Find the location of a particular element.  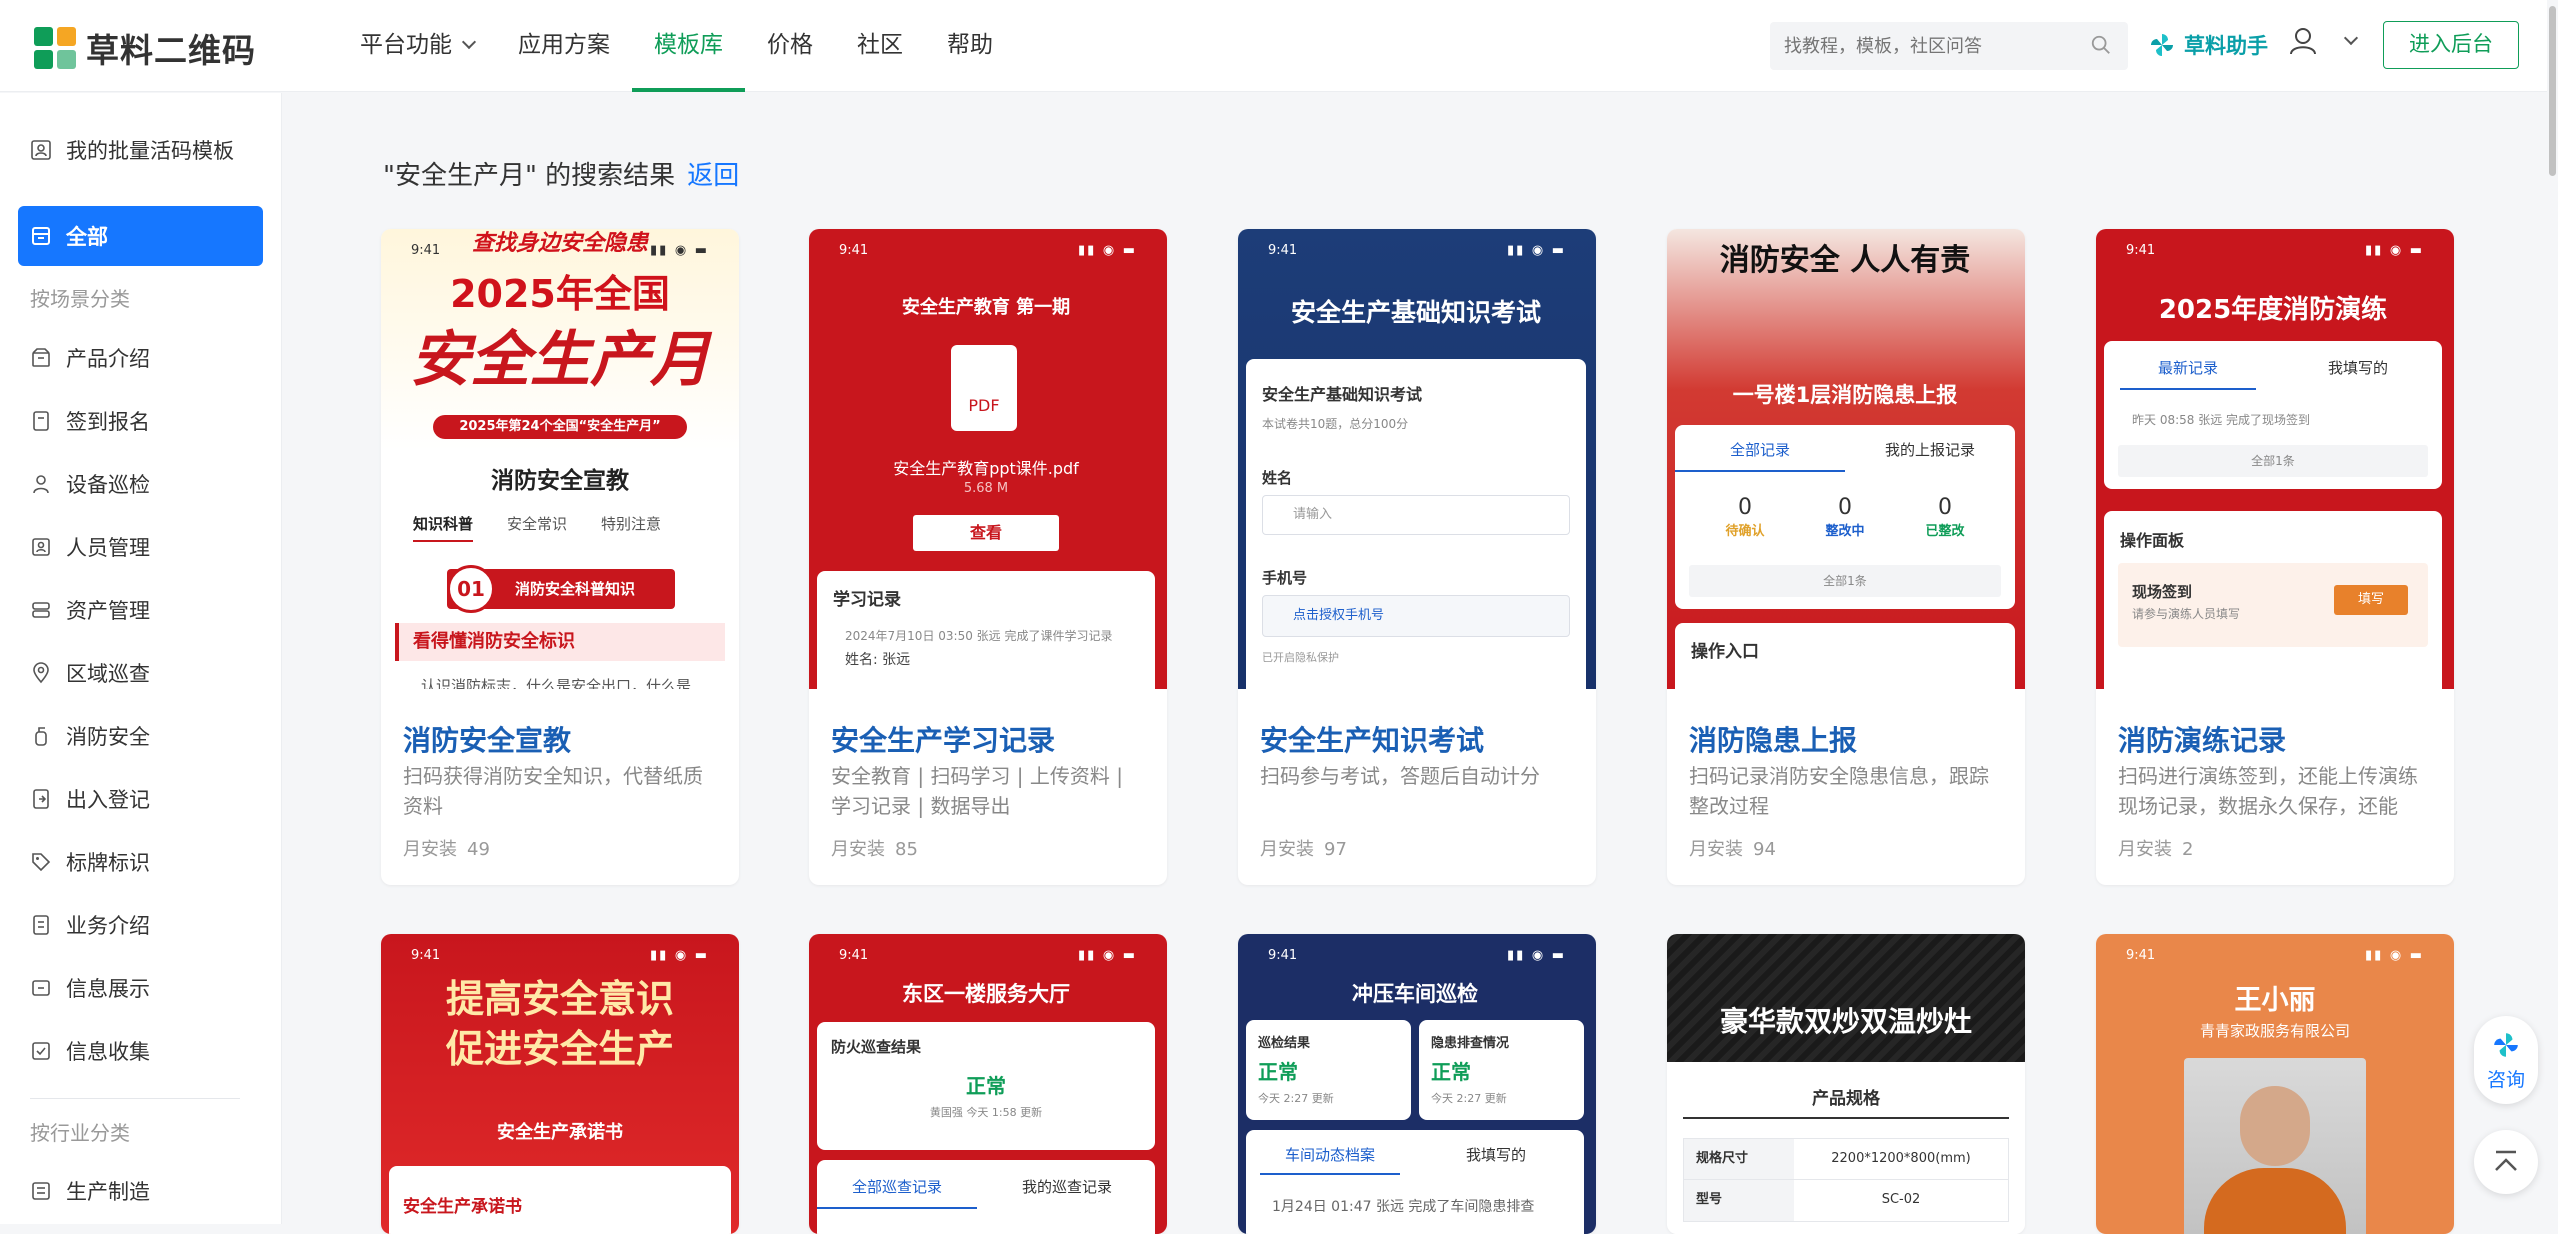

preview-tabs: 知识科普 安全常识 特别注意 is located at coordinates (537, 527).